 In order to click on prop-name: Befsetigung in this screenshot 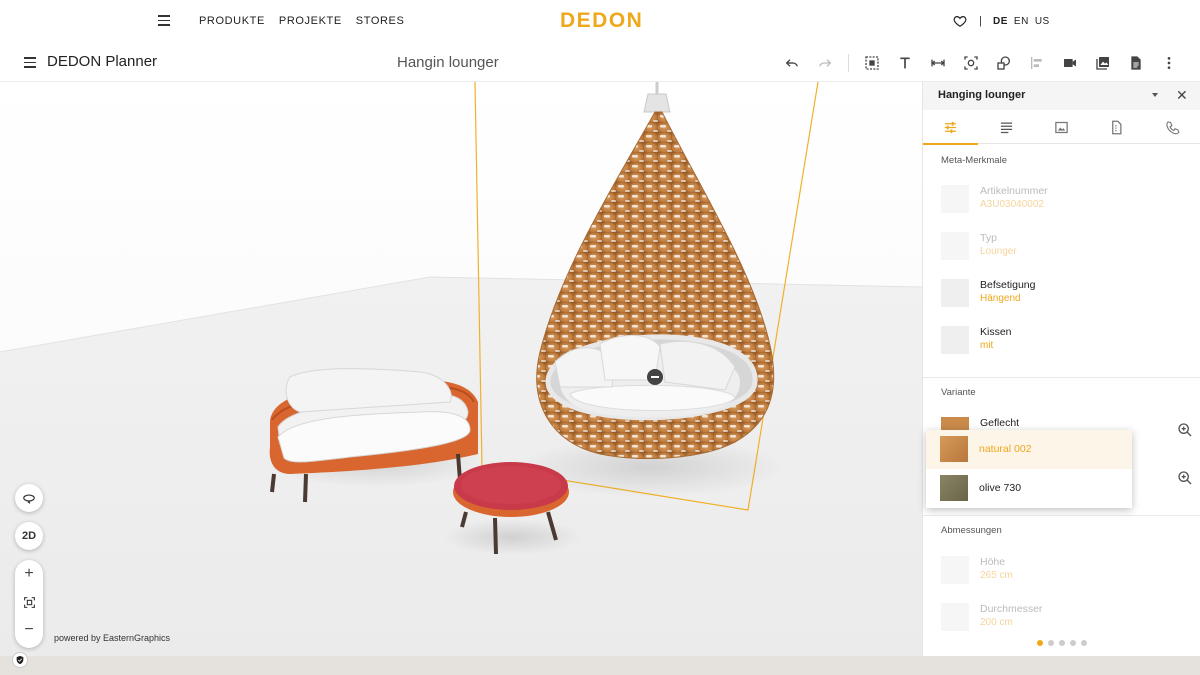, I will do `click(1008, 285)`.